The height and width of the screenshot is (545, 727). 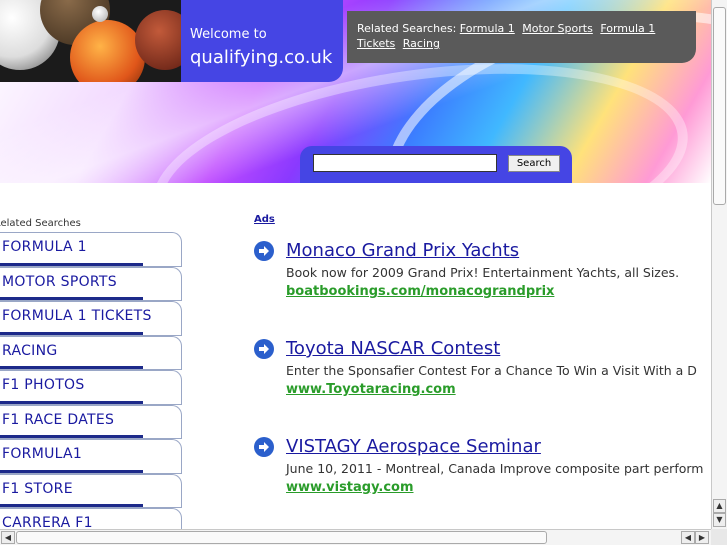 What do you see at coordinates (719, 537) in the screenshot?
I see `scrollbar-corner` at bounding box center [719, 537].